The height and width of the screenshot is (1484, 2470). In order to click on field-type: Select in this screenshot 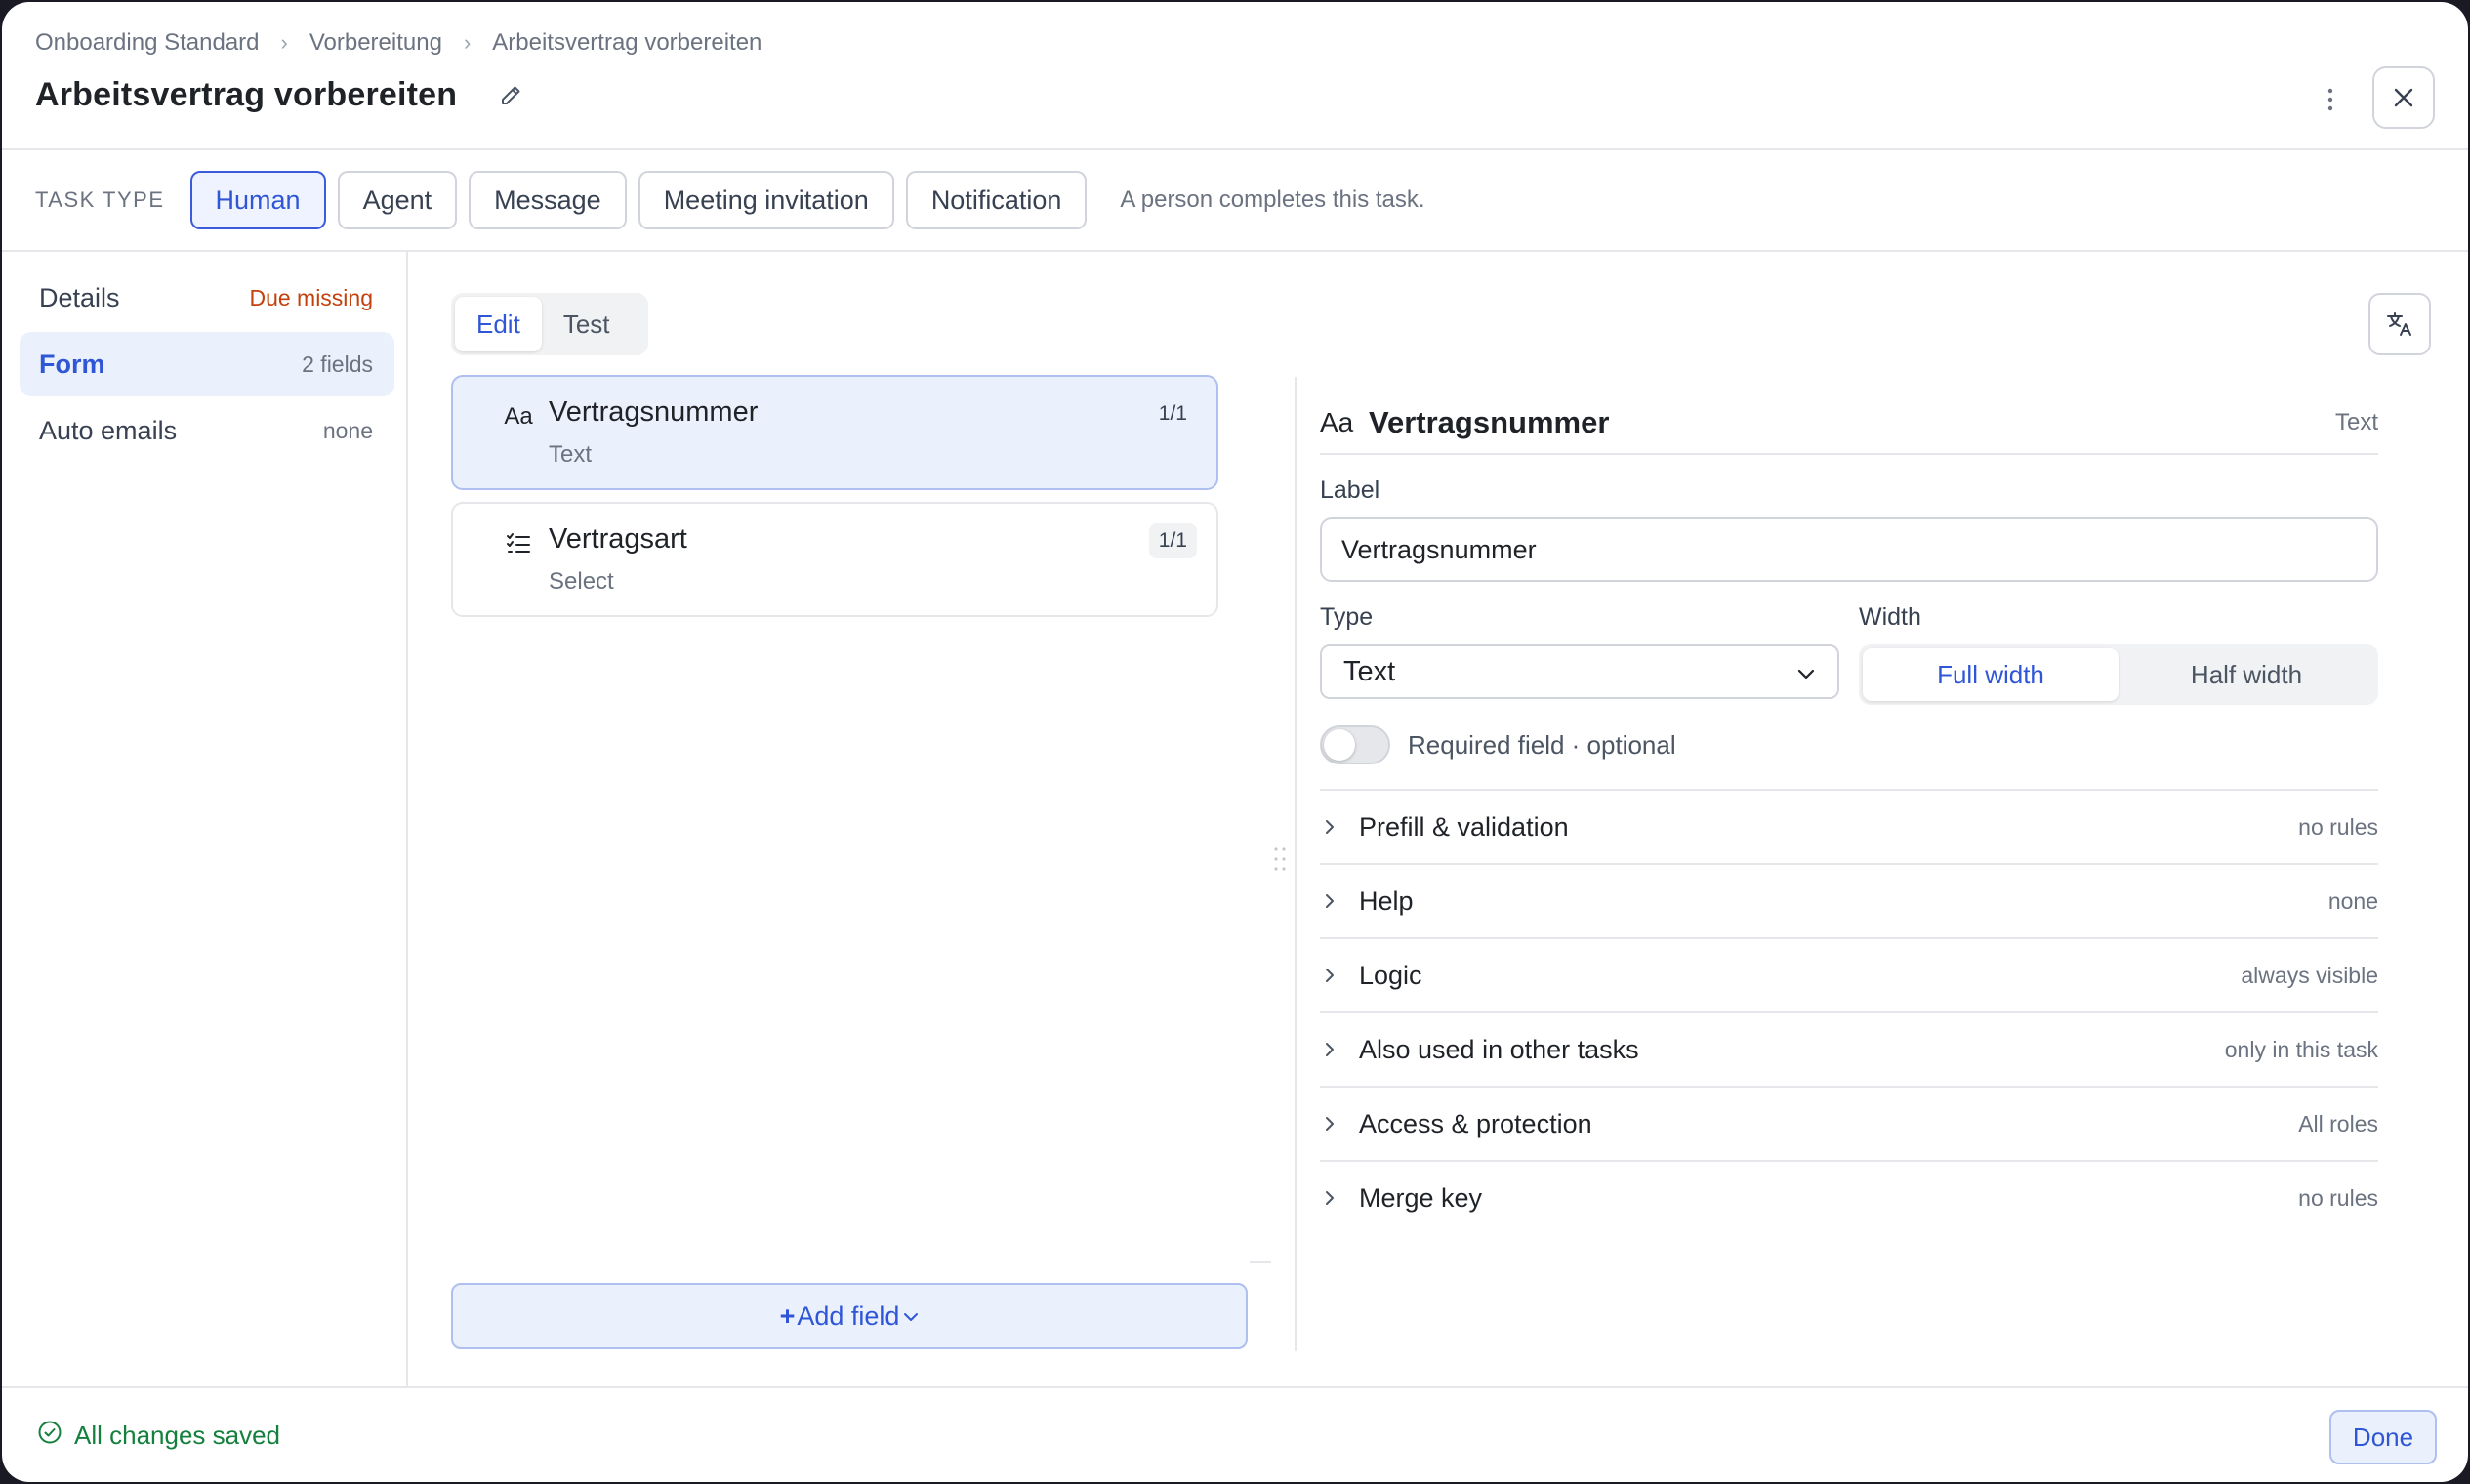, I will do `click(581, 582)`.